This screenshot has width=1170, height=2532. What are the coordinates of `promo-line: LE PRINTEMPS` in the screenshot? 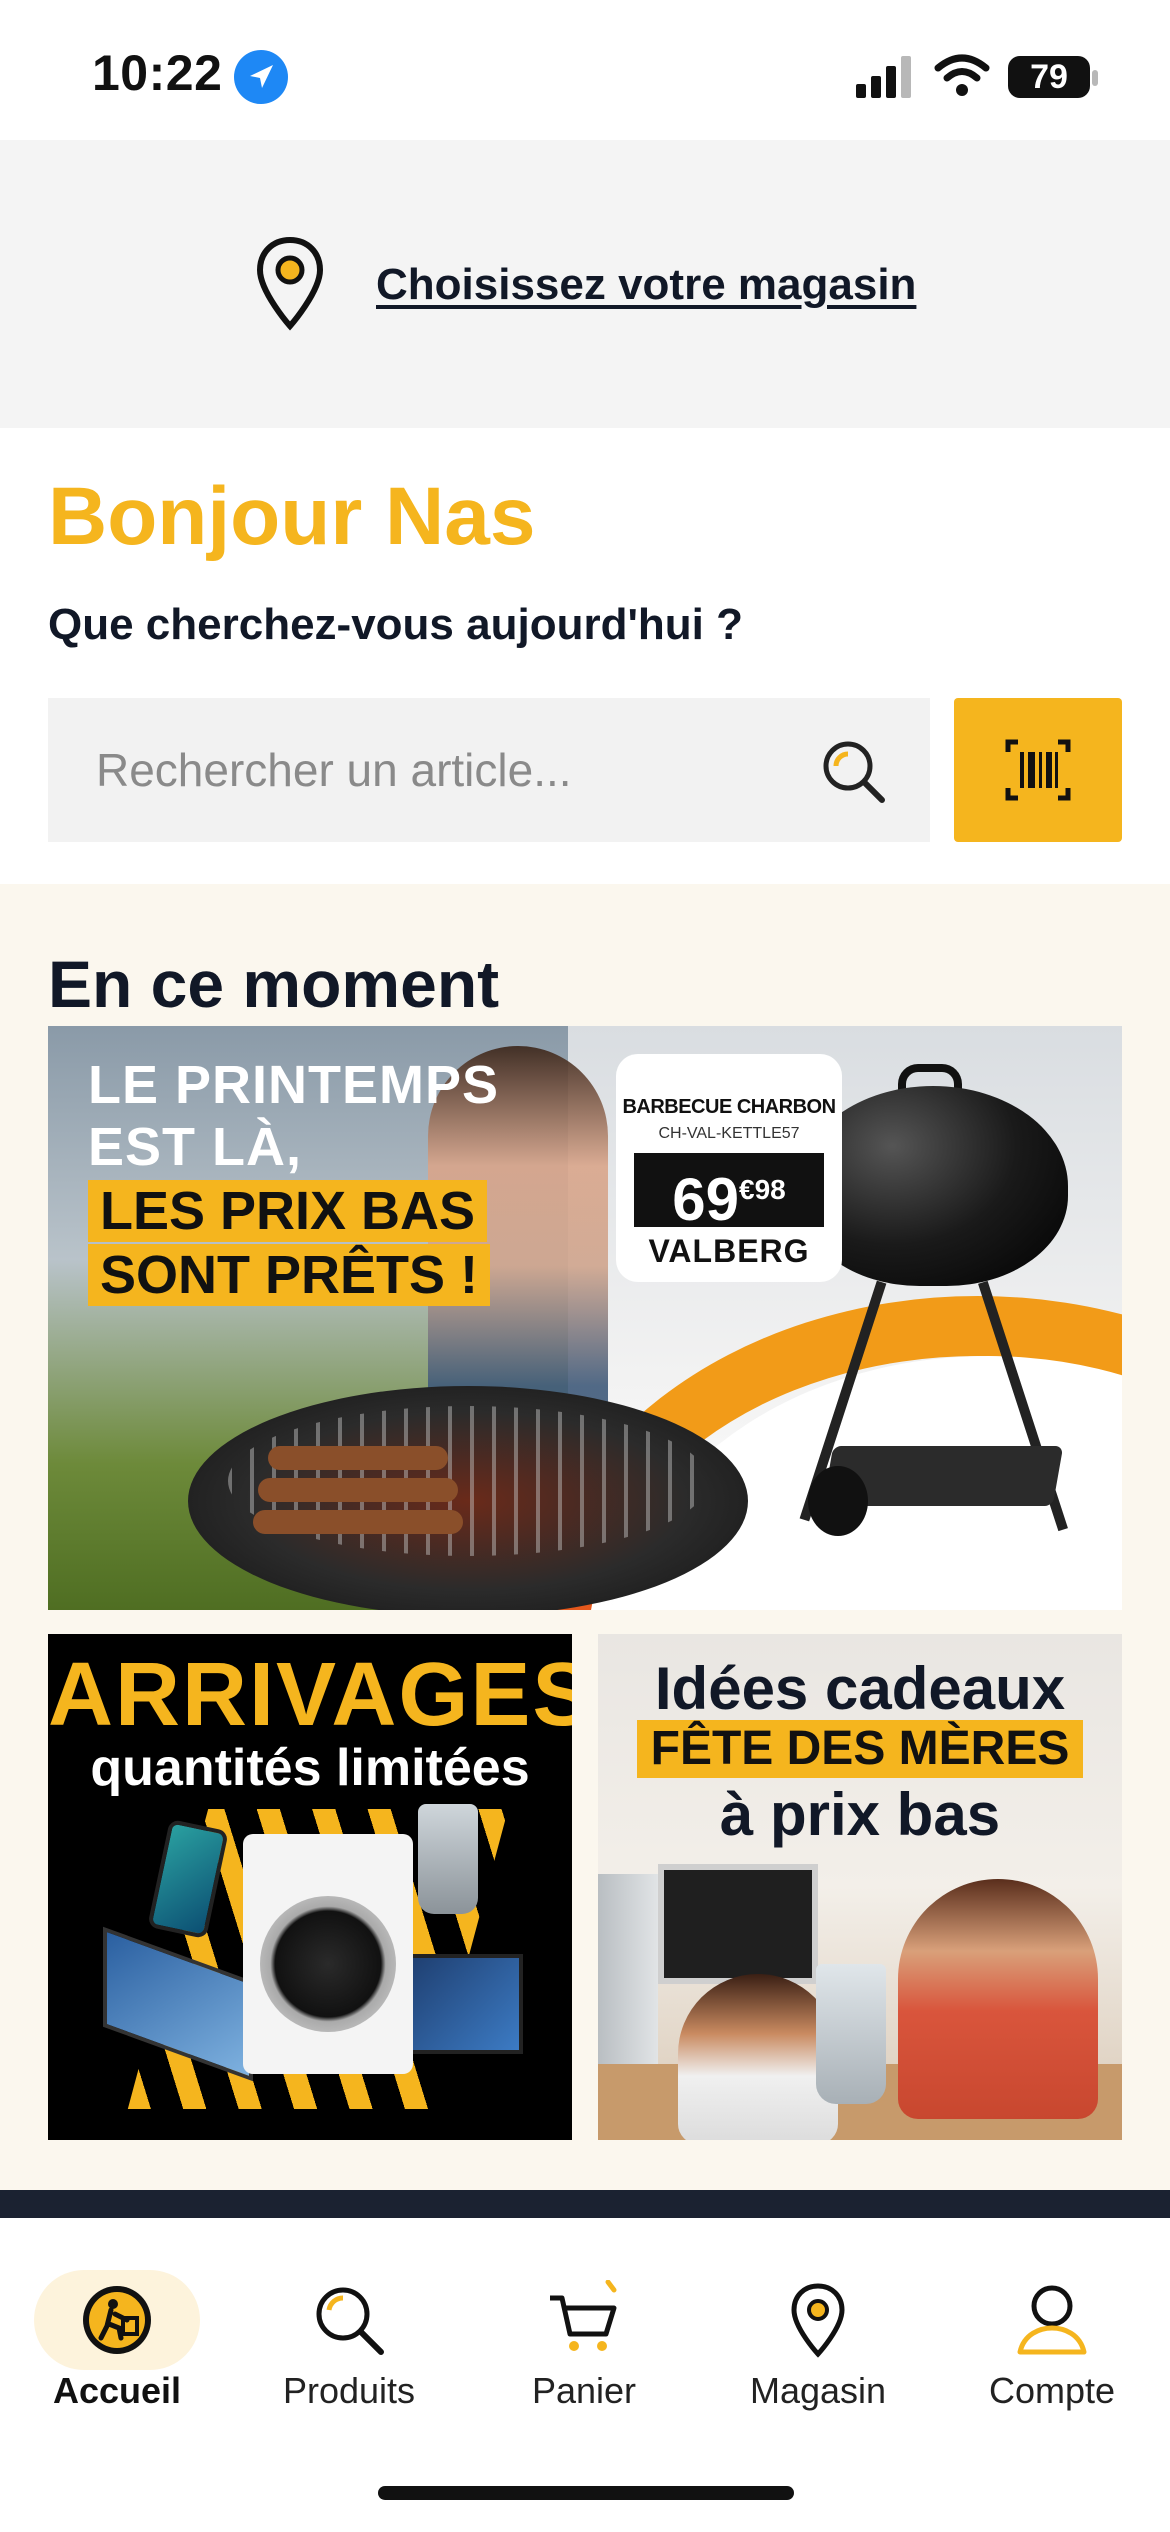 It's located at (294, 1085).